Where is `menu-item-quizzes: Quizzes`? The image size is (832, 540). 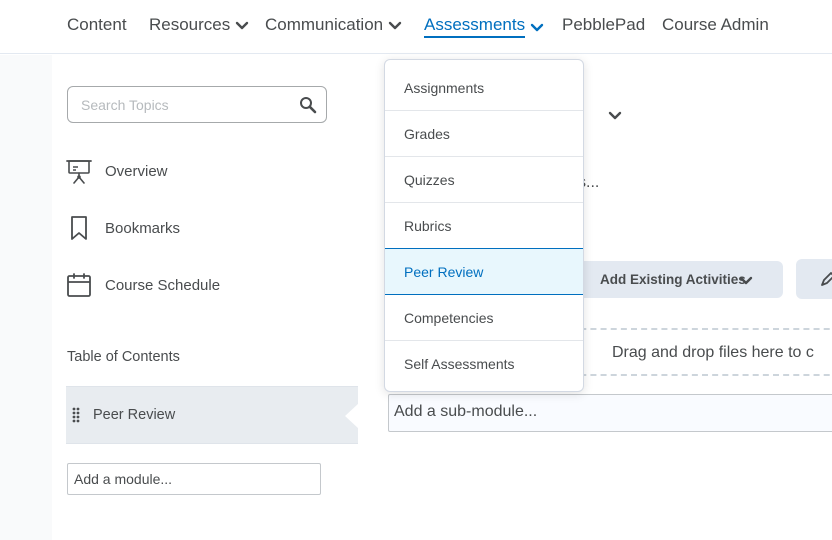 menu-item-quizzes: Quizzes is located at coordinates (484, 180).